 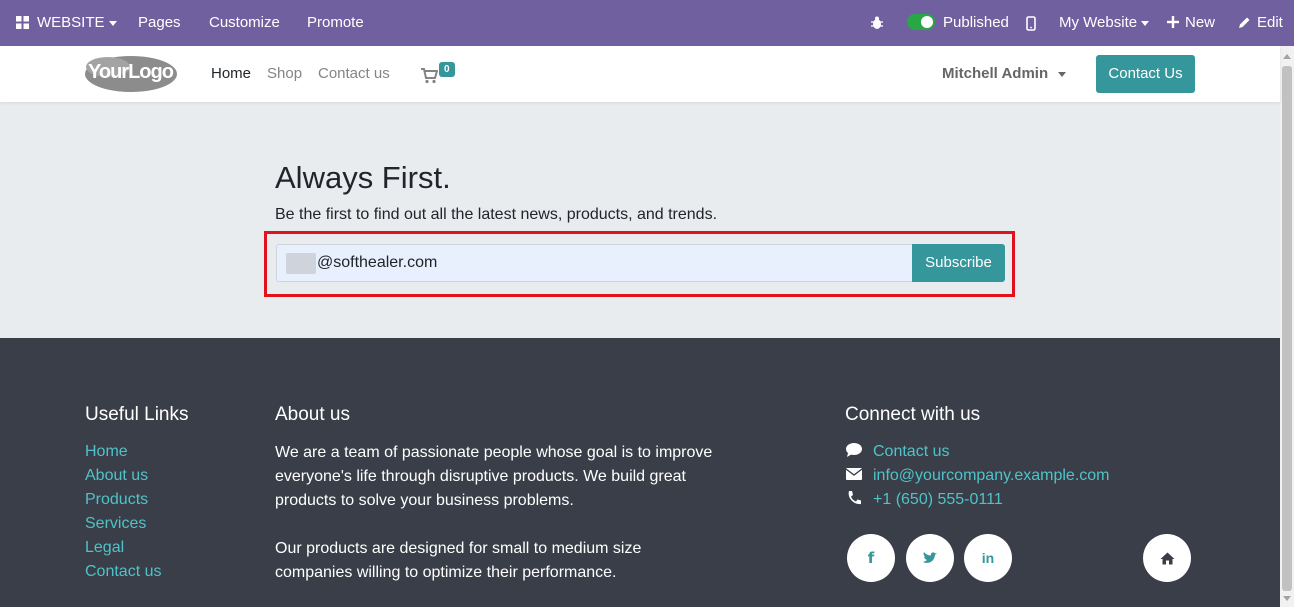 I want to click on connect-contact-row: Contact us, so click(x=897, y=454).